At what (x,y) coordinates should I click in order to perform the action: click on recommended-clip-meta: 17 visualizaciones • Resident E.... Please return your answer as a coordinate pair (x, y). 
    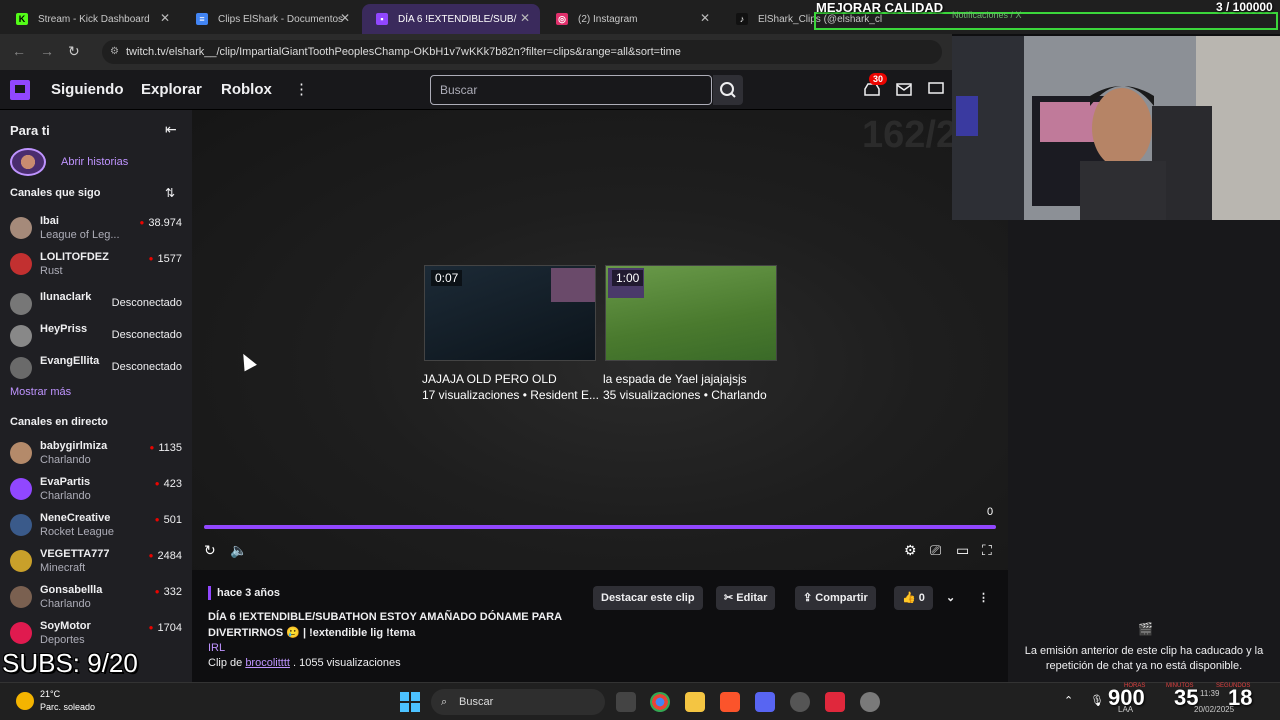
    Looking at the image, I should click on (510, 395).